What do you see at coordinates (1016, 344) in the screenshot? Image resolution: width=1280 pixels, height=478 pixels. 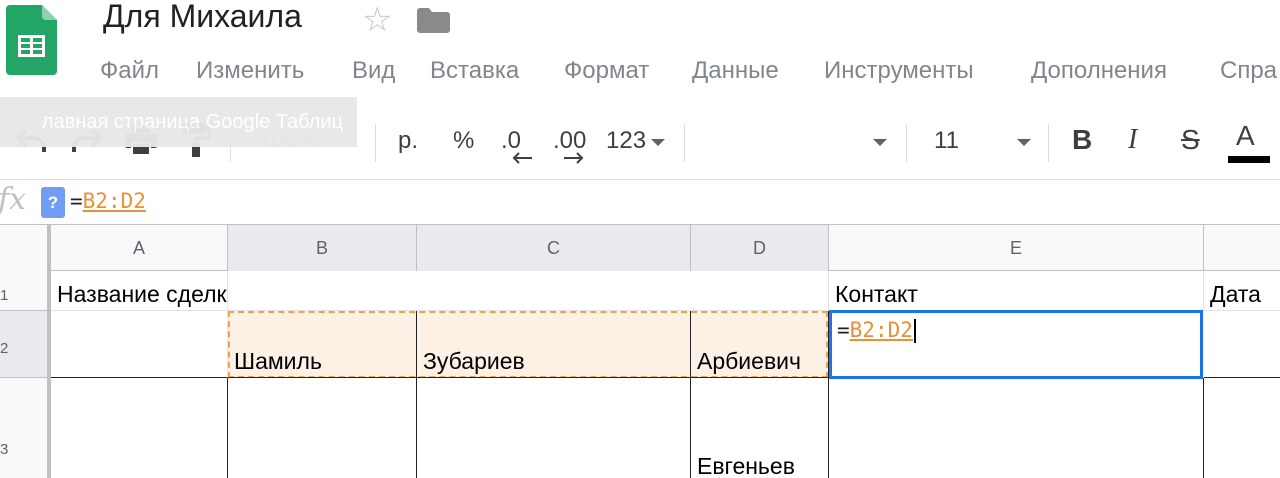 I see `cell-e2-editor: =B2:D2` at bounding box center [1016, 344].